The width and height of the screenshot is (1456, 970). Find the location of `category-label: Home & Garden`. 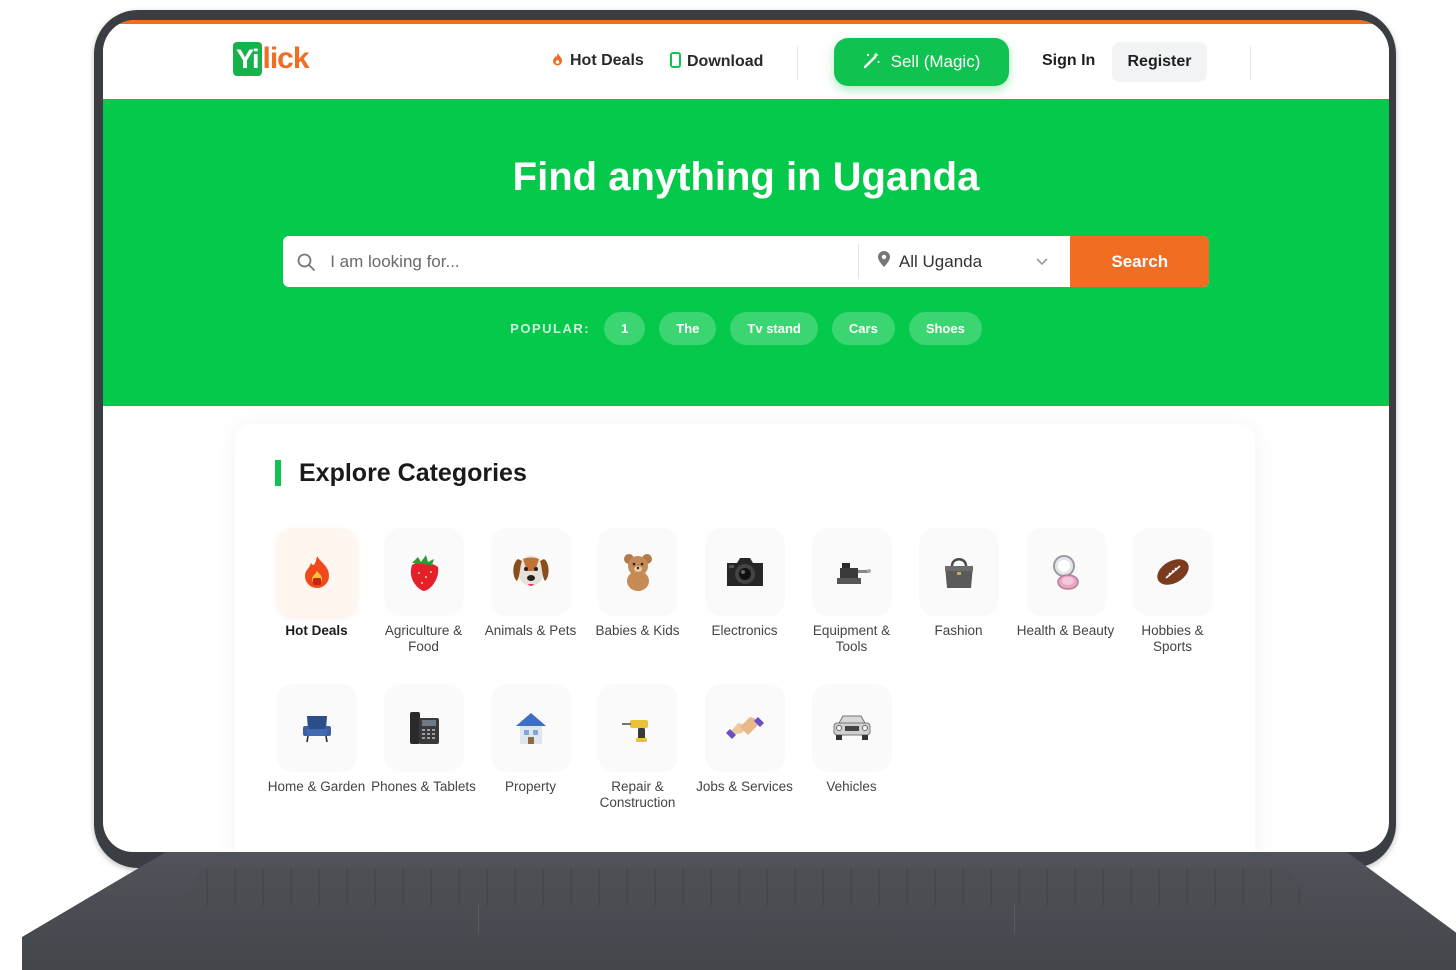

category-label: Home & Garden is located at coordinates (316, 786).